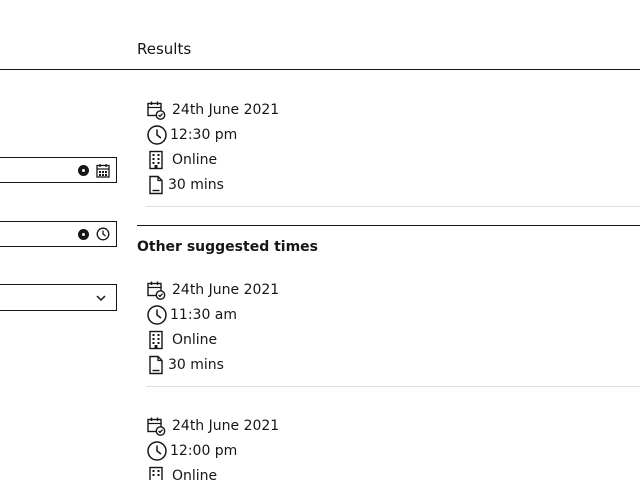 The image size is (640, 480). I want to click on clear-date-icon, so click(83, 170).